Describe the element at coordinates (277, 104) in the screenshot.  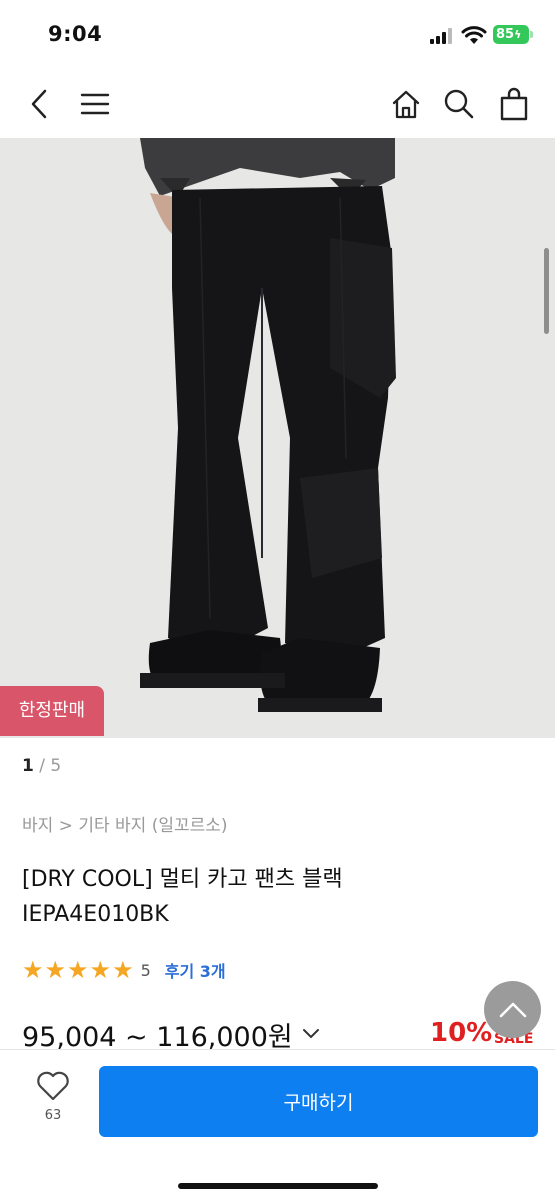
I see `nav-bar` at that location.